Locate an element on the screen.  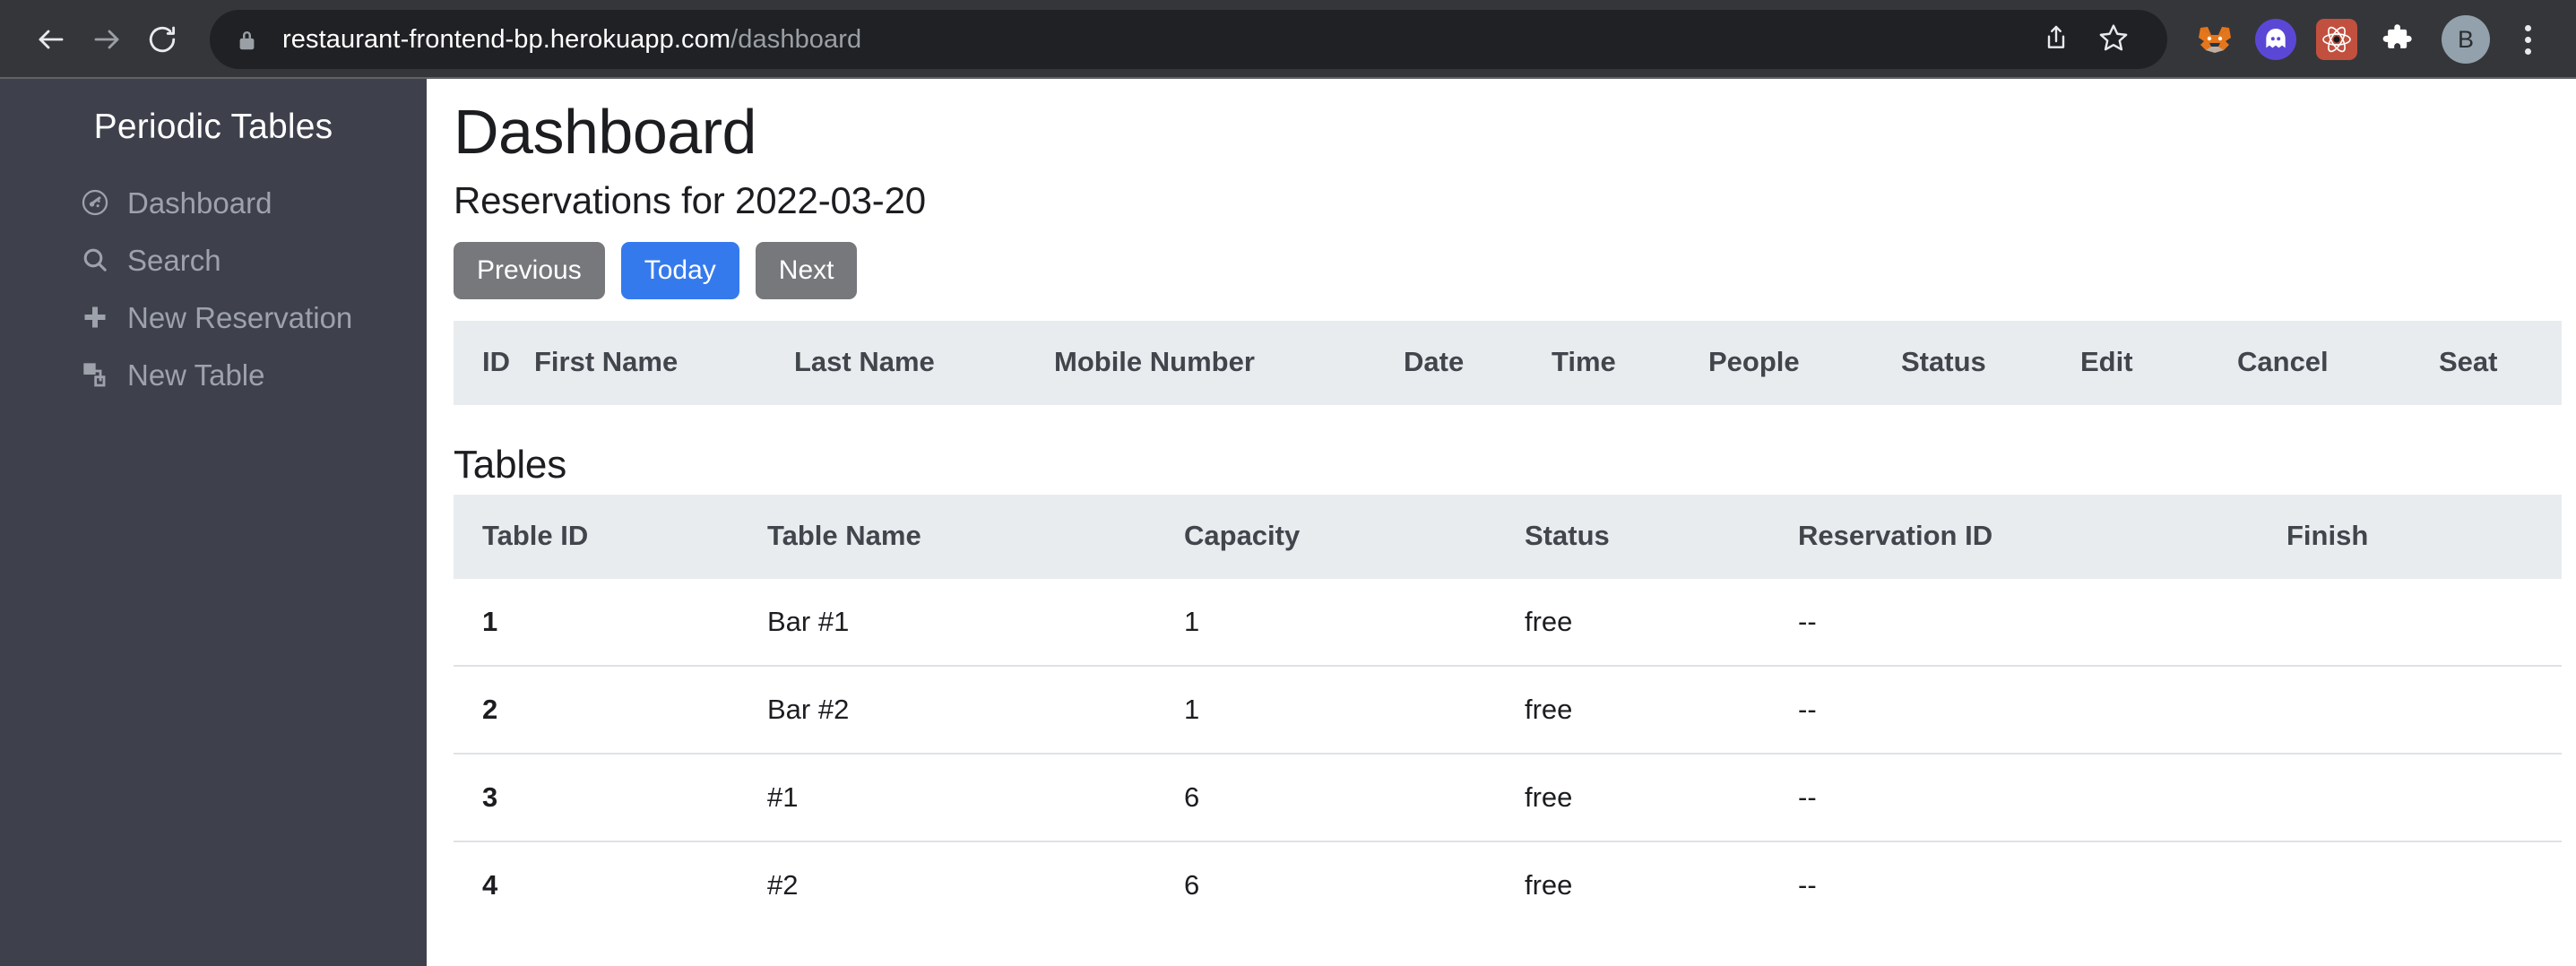
column-header-date: Date is located at coordinates (1478, 364).